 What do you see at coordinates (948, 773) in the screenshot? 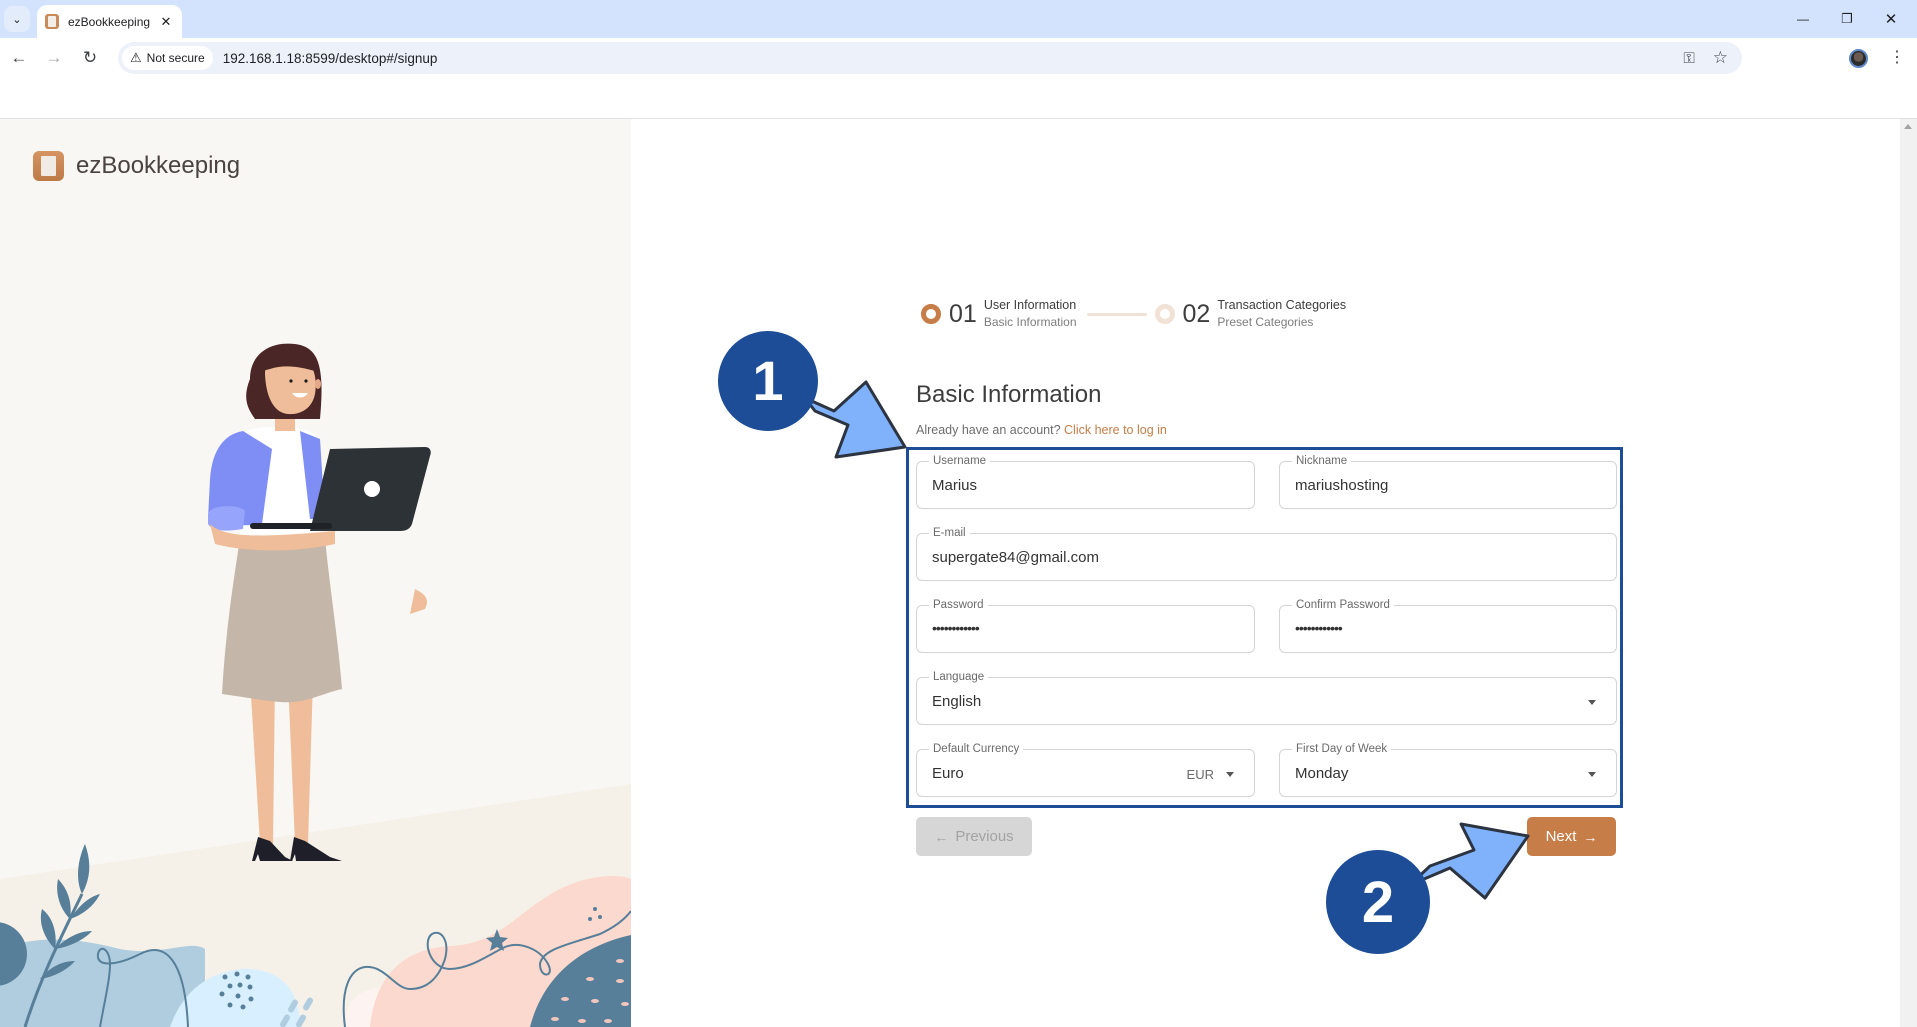
I see `default-currency-value: Euro` at bounding box center [948, 773].